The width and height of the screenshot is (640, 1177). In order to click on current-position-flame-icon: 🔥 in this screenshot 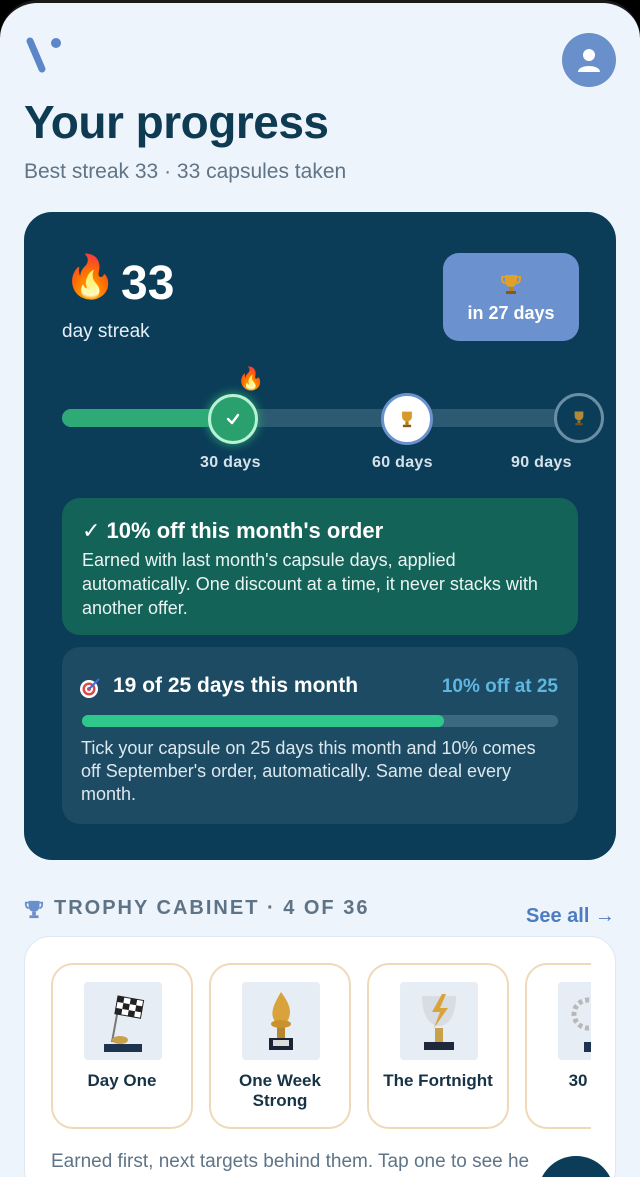, I will do `click(251, 378)`.